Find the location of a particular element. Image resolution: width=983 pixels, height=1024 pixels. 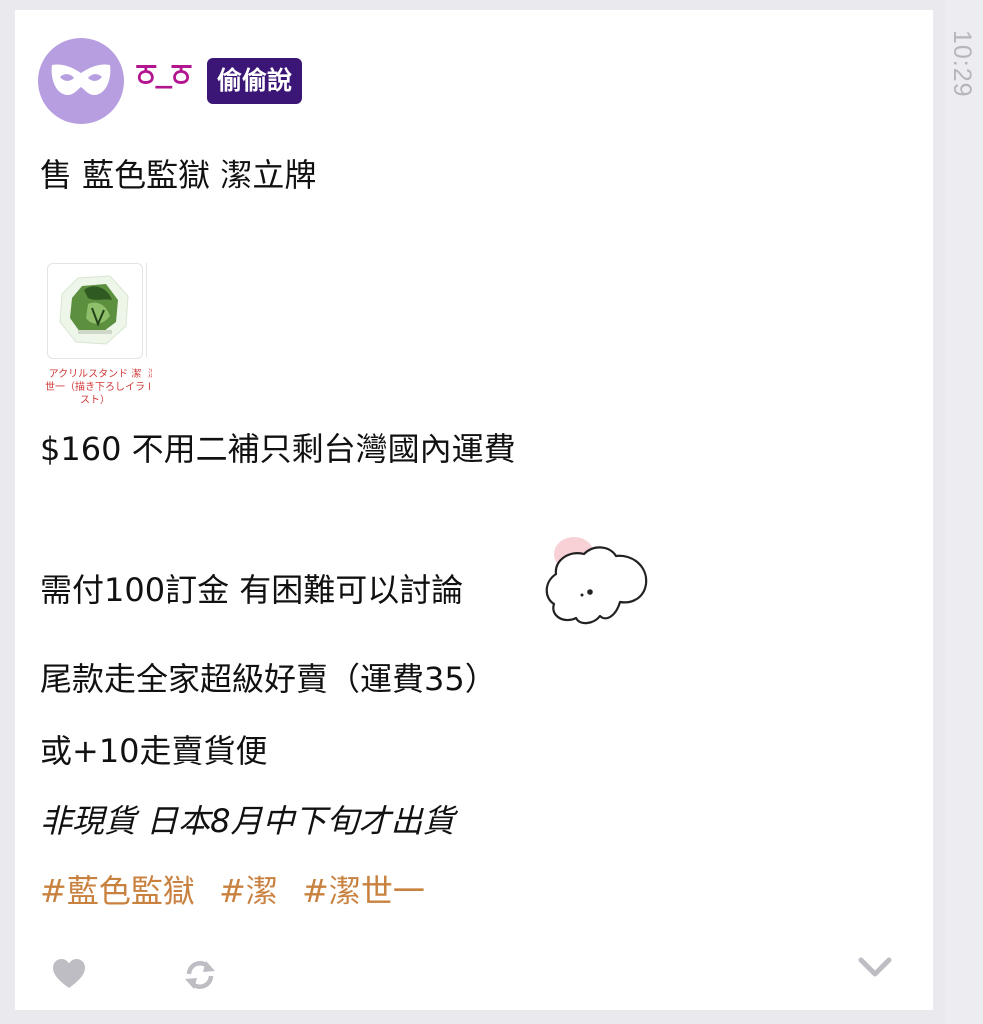

heart-icon is located at coordinates (69, 973).